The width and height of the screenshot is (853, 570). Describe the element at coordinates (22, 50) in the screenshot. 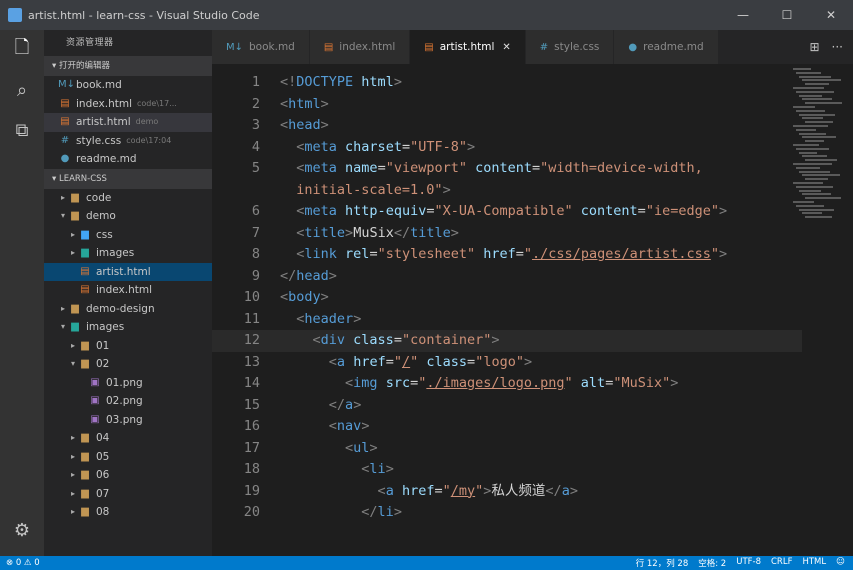

I see `files-icon: 🗋` at that location.